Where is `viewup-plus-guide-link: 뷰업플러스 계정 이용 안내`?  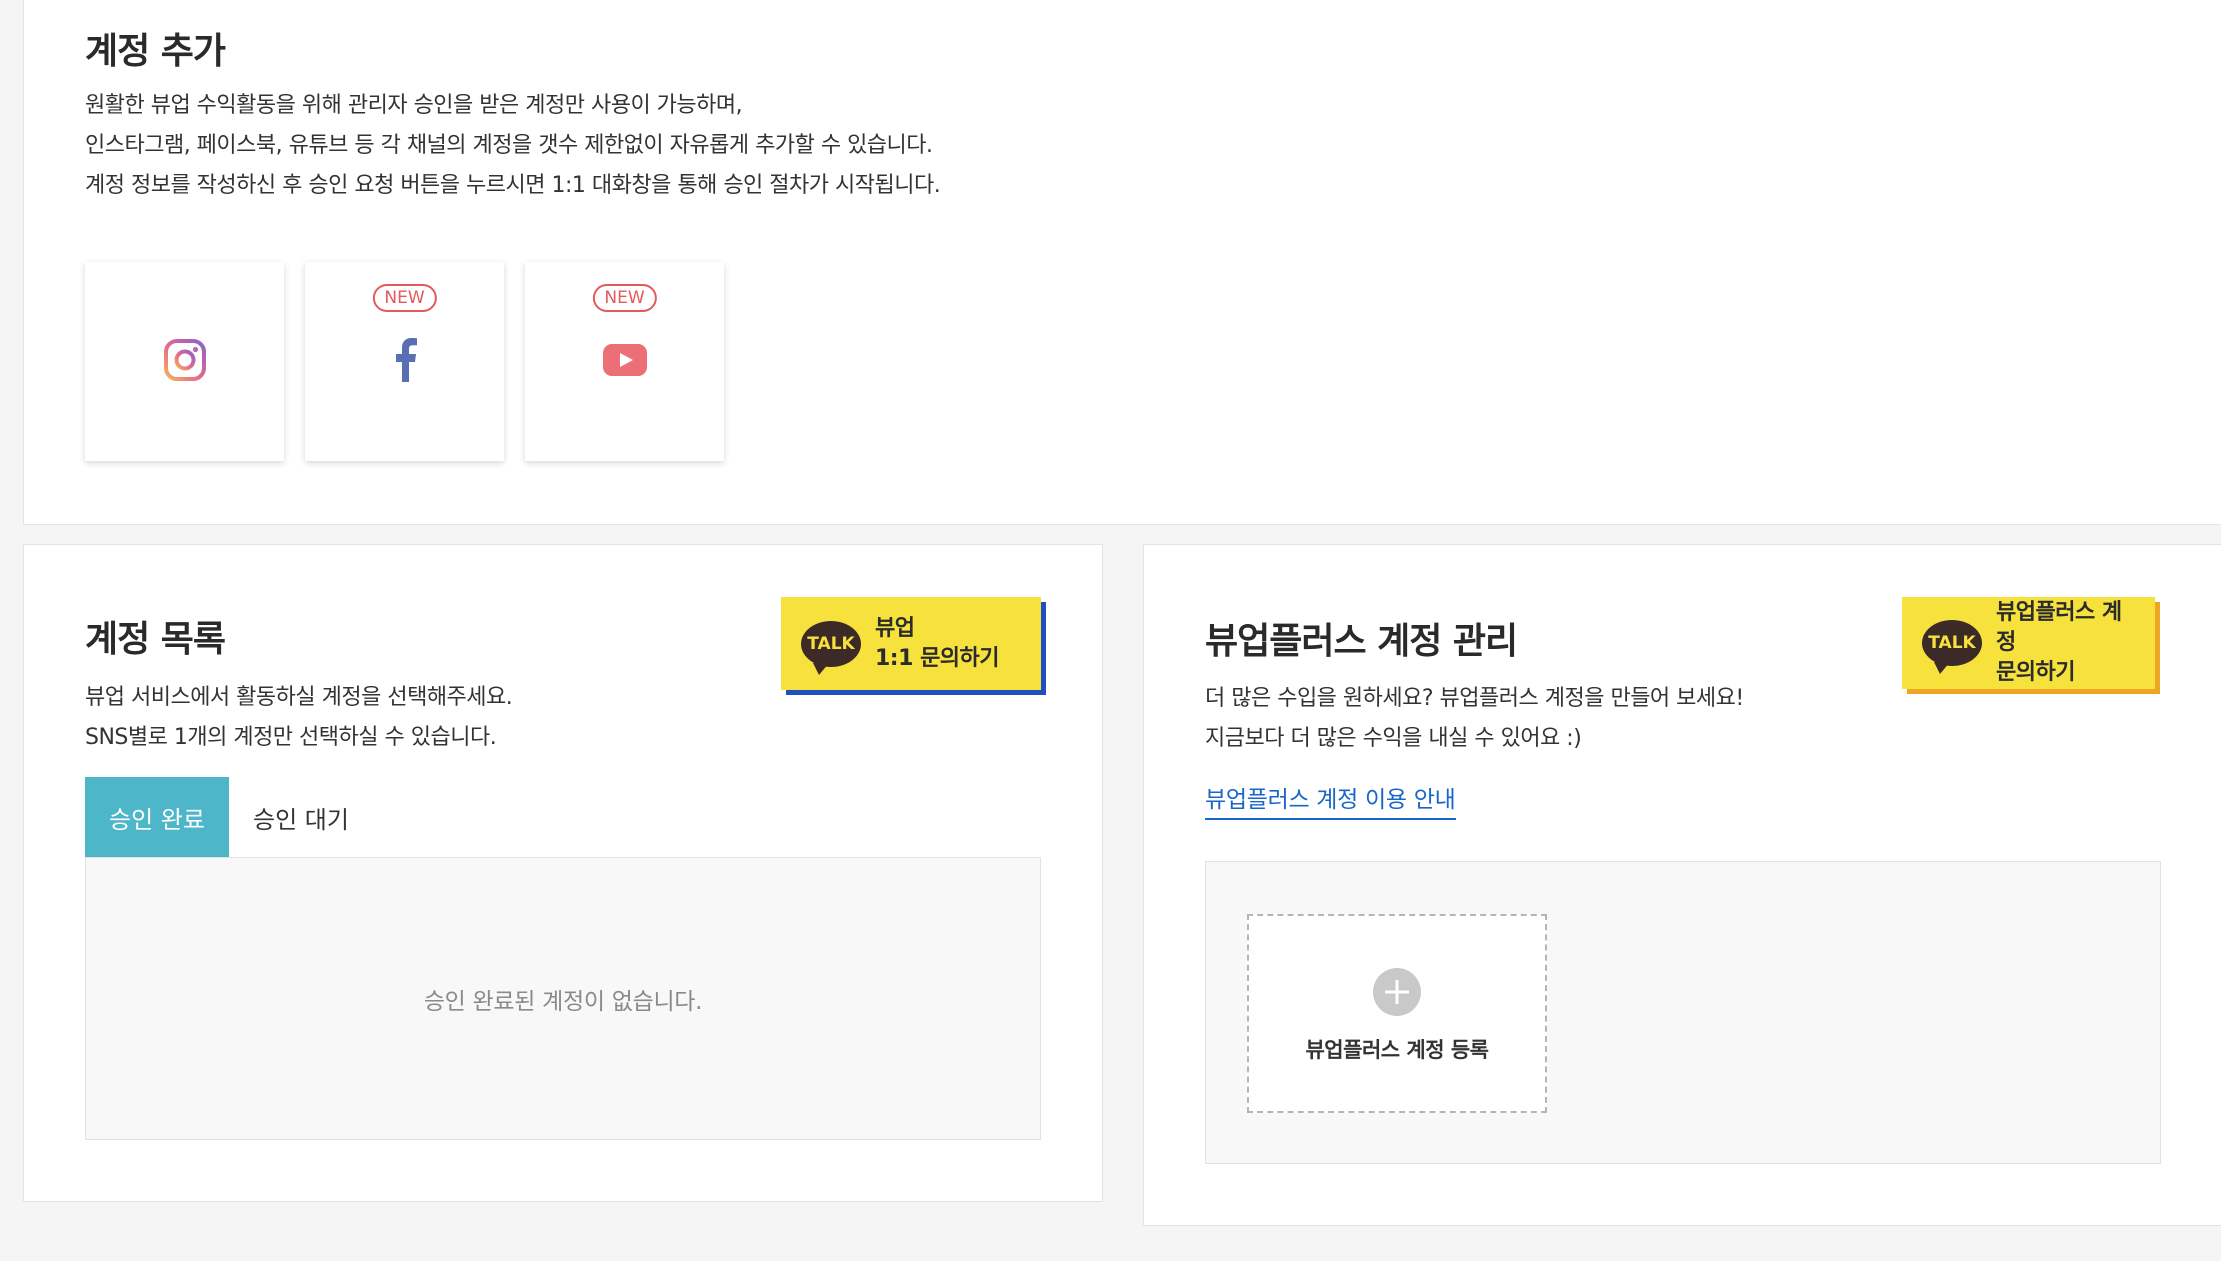
viewup-plus-guide-link: 뷰업플러스 계정 이용 안내 is located at coordinates (1330, 800).